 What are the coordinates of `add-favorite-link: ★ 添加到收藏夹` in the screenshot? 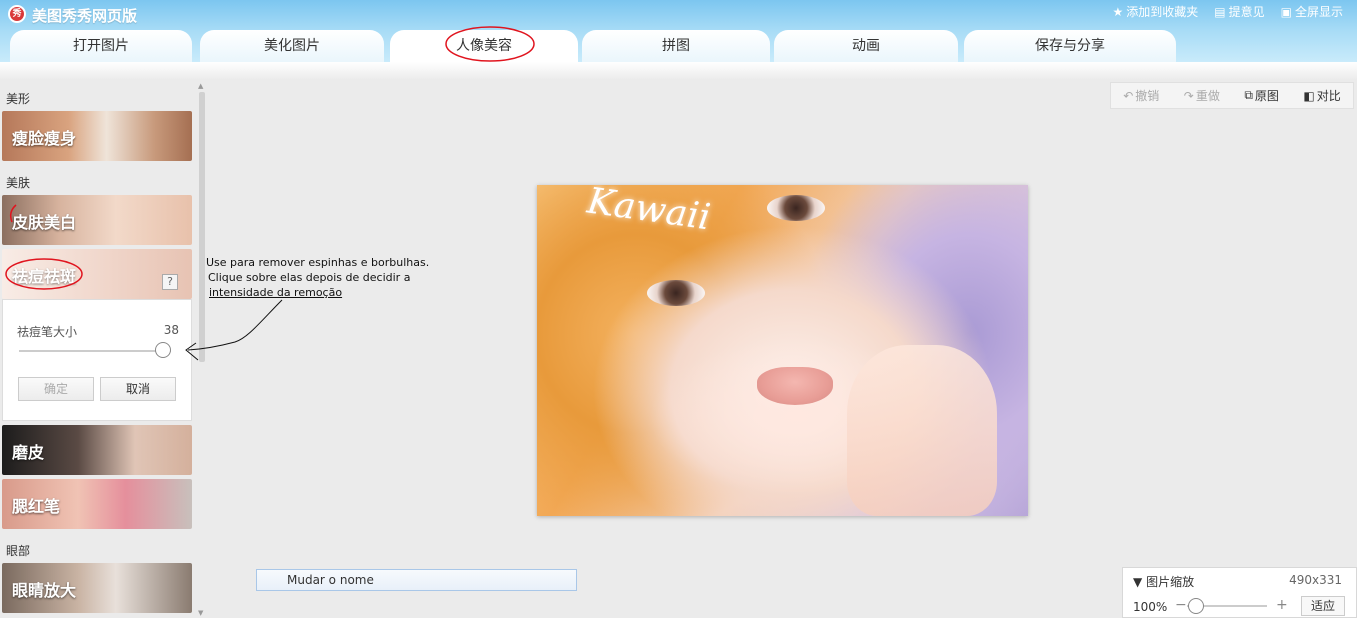 It's located at (1156, 11).